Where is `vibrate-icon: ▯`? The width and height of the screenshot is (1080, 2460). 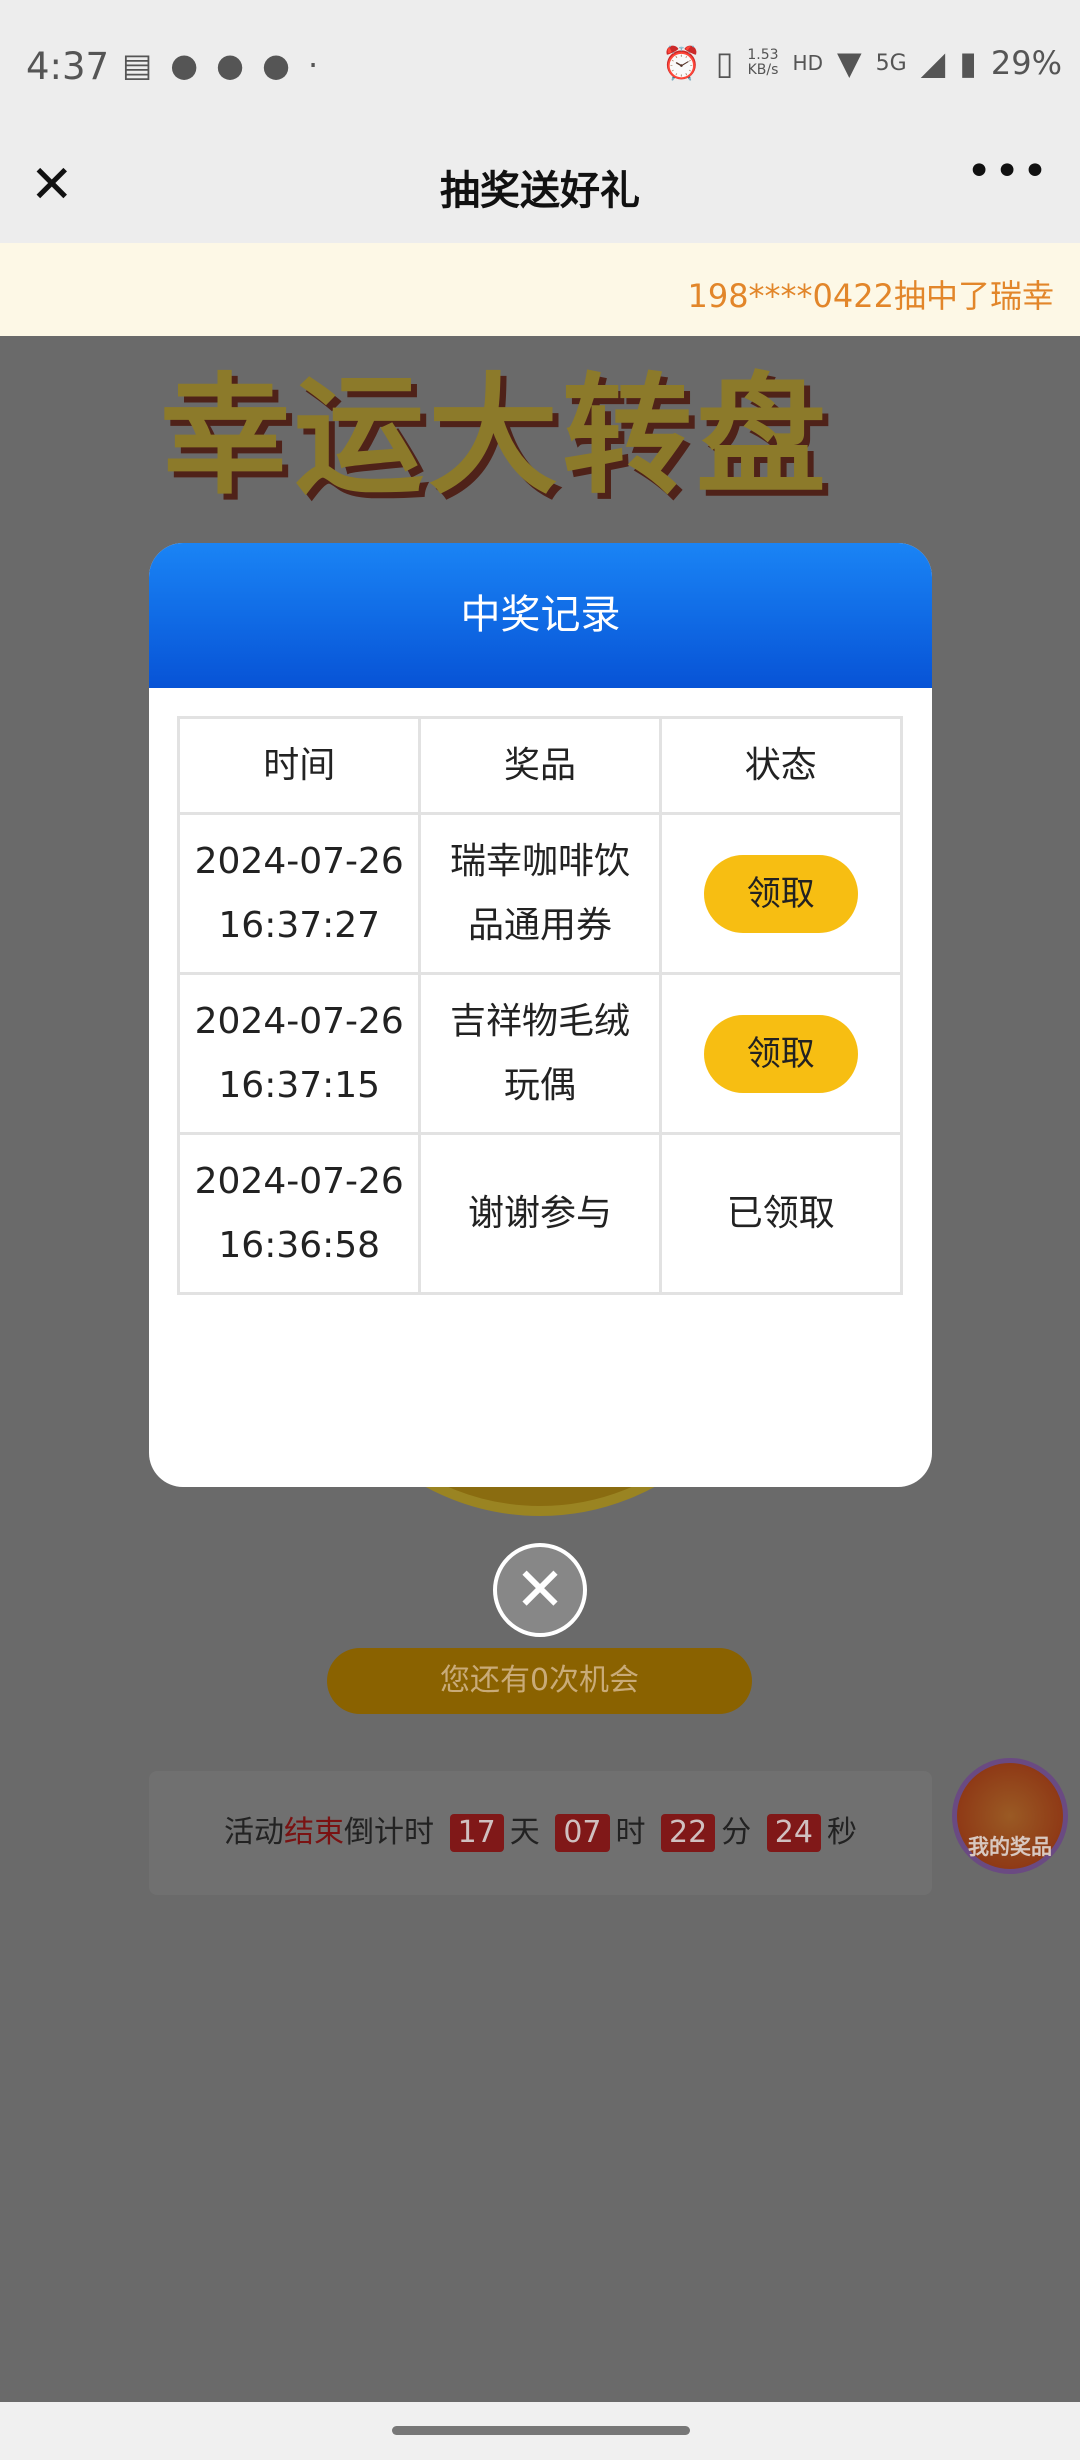 vibrate-icon: ▯ is located at coordinates (724, 63).